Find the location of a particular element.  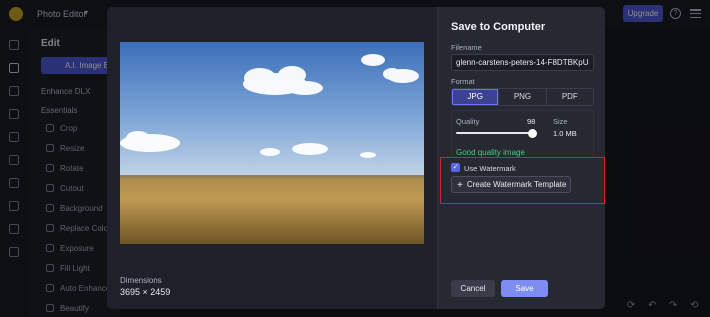

format-selector: JPG PNG PDF is located at coordinates (522, 97).